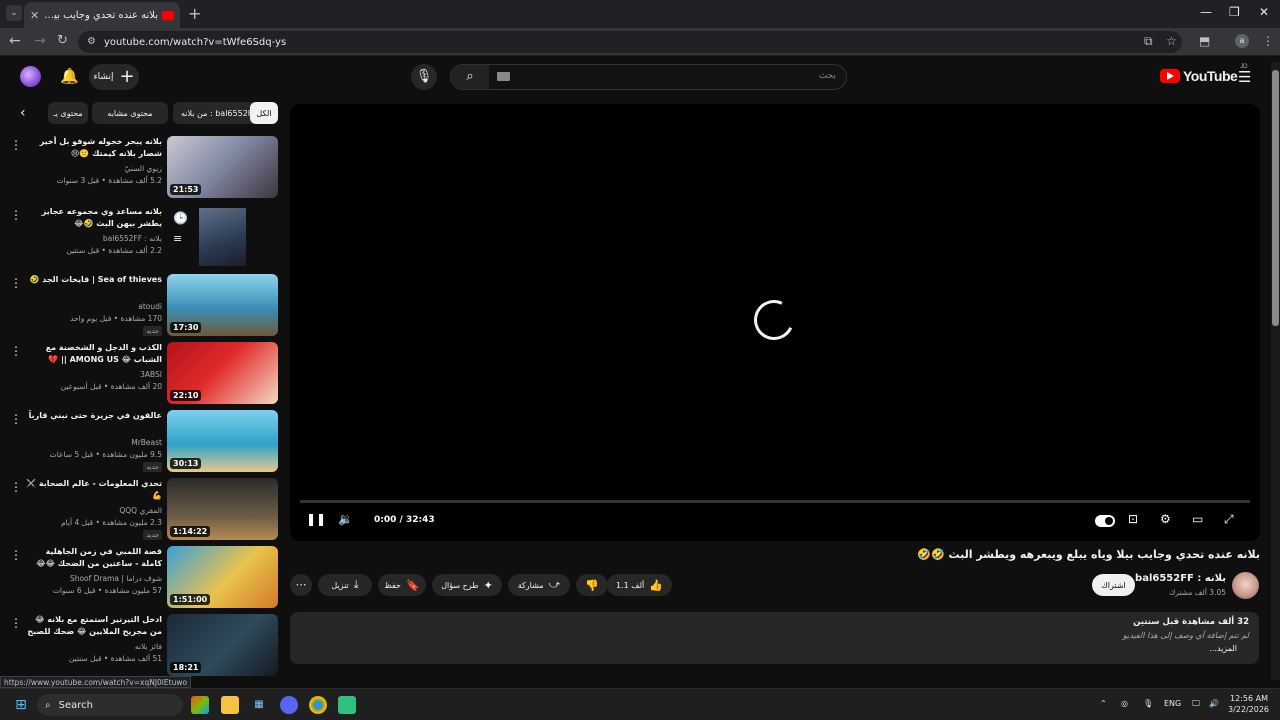 This screenshot has width=1280, height=720. Describe the element at coordinates (648, 77) in the screenshot. I see `search-box: ⌕ بحث` at that location.